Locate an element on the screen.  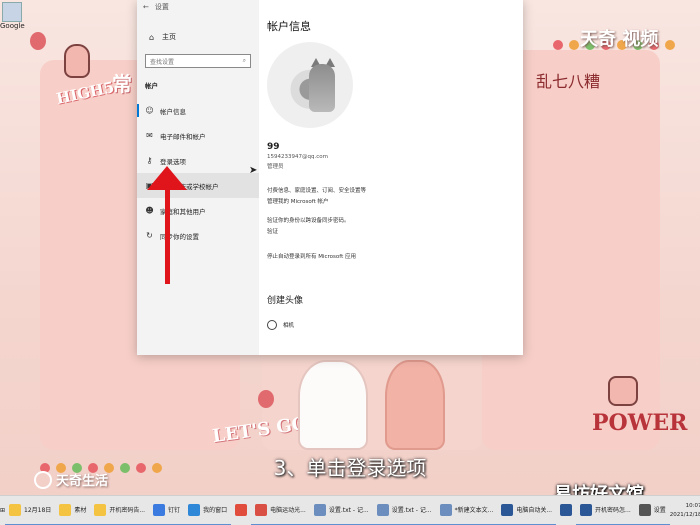
person-icon: ☺ is located at coordinates (149, 110).